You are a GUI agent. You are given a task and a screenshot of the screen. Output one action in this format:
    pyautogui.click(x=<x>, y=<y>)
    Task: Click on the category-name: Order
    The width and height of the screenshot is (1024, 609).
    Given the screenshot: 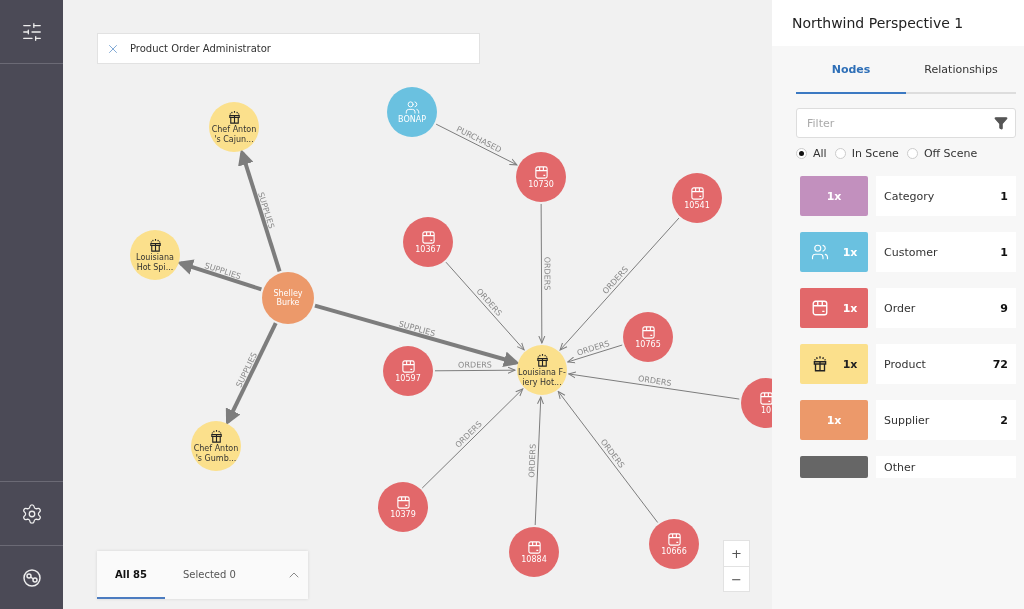 What is the action you would take?
    pyautogui.click(x=900, y=308)
    